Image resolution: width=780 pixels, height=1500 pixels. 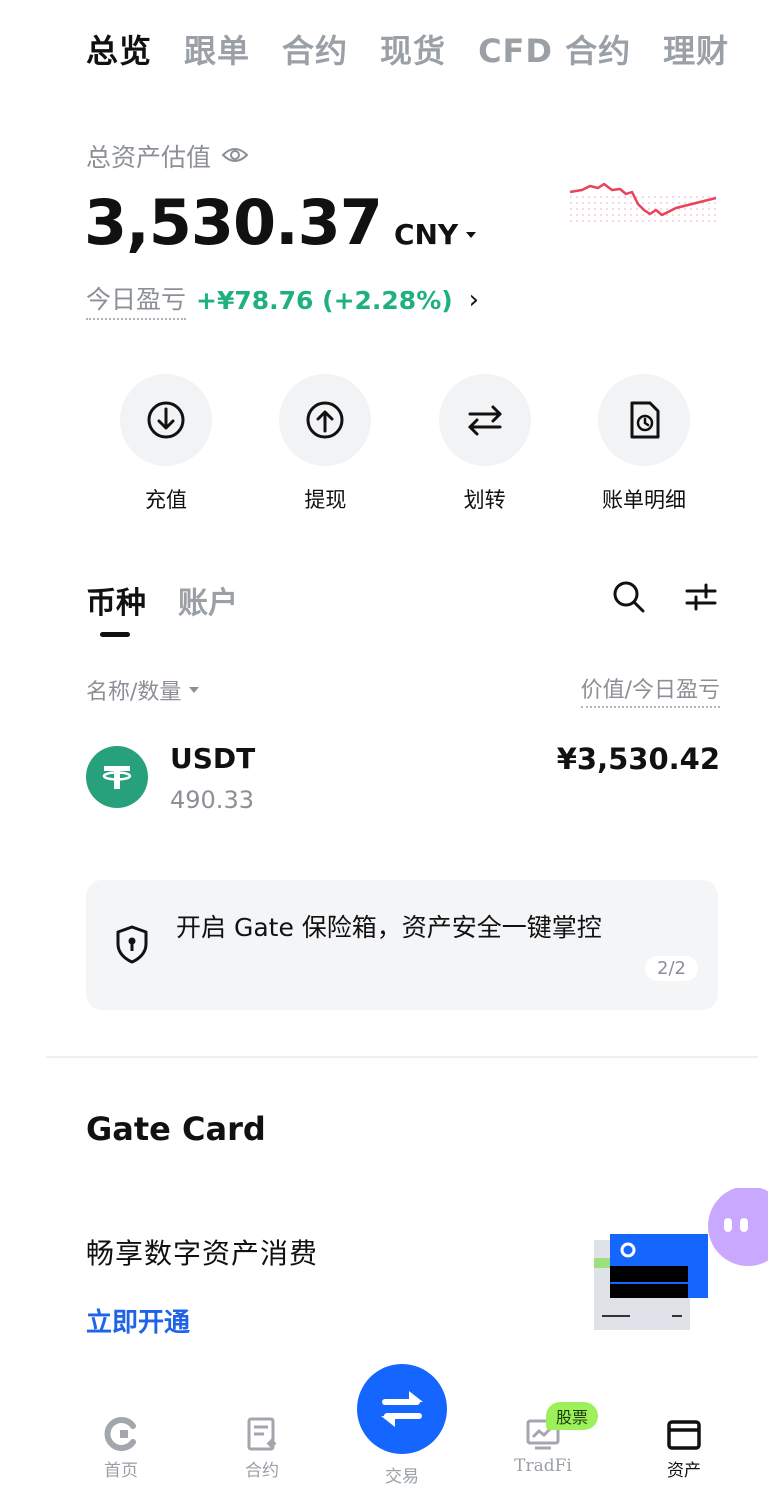 I want to click on today-pnl-label: 今日盈亏, so click(x=136, y=300).